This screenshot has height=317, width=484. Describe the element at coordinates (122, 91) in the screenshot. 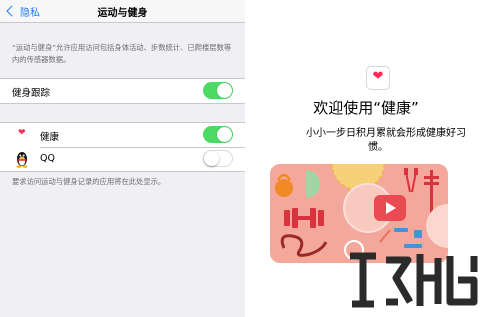

I see `fitness-tracking-row: 健身跟踪` at that location.